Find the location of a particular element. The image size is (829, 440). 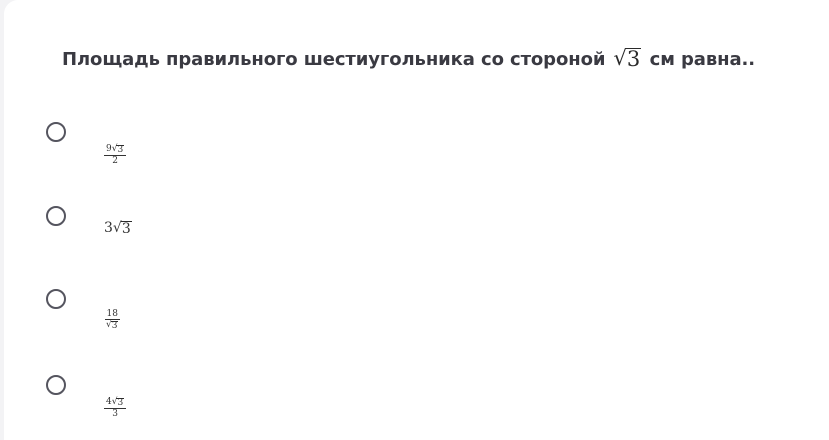

answer-math-4: 4 √ 3 3 is located at coordinates (115, 404).